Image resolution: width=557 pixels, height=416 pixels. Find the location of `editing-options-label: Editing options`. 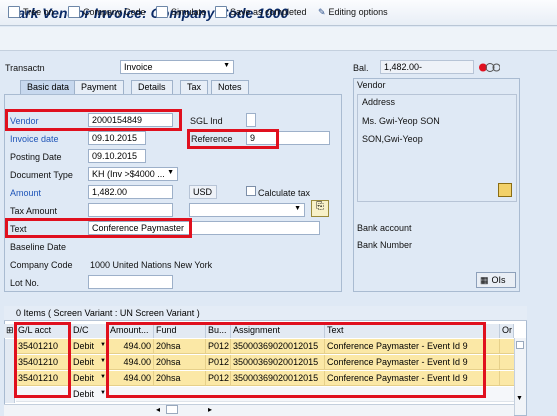

editing-options-label: Editing options is located at coordinates (358, 12).